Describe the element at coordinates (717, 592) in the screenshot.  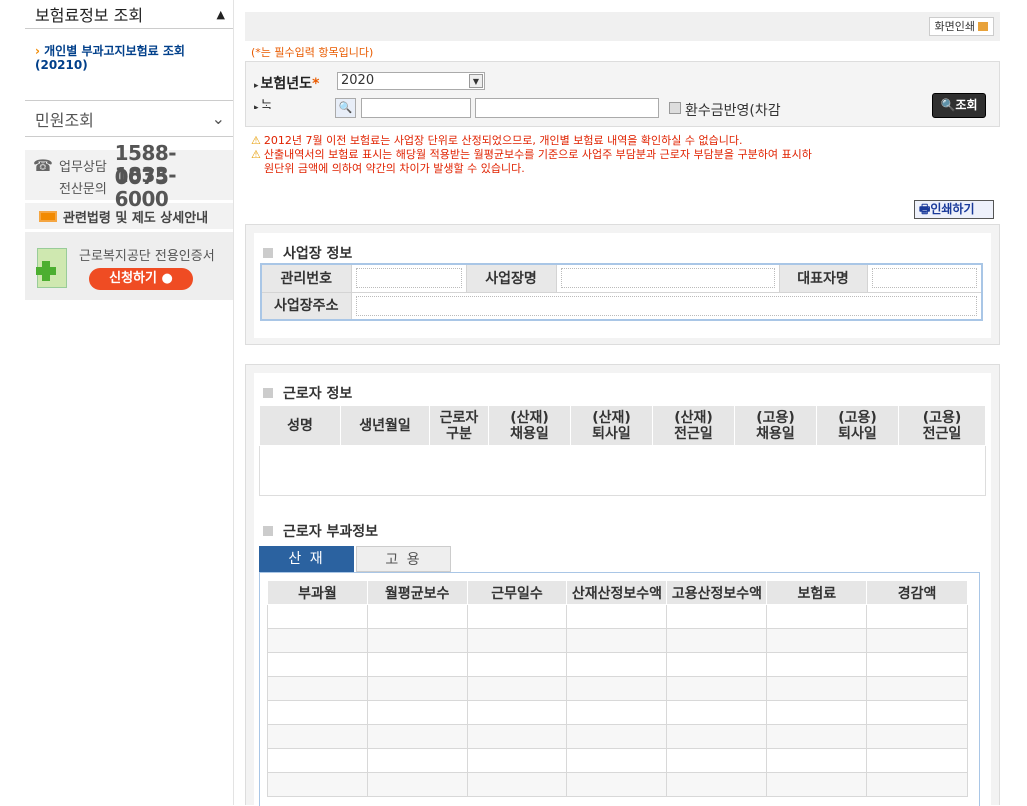
I see `charge-header: 고용산정보수액` at that location.